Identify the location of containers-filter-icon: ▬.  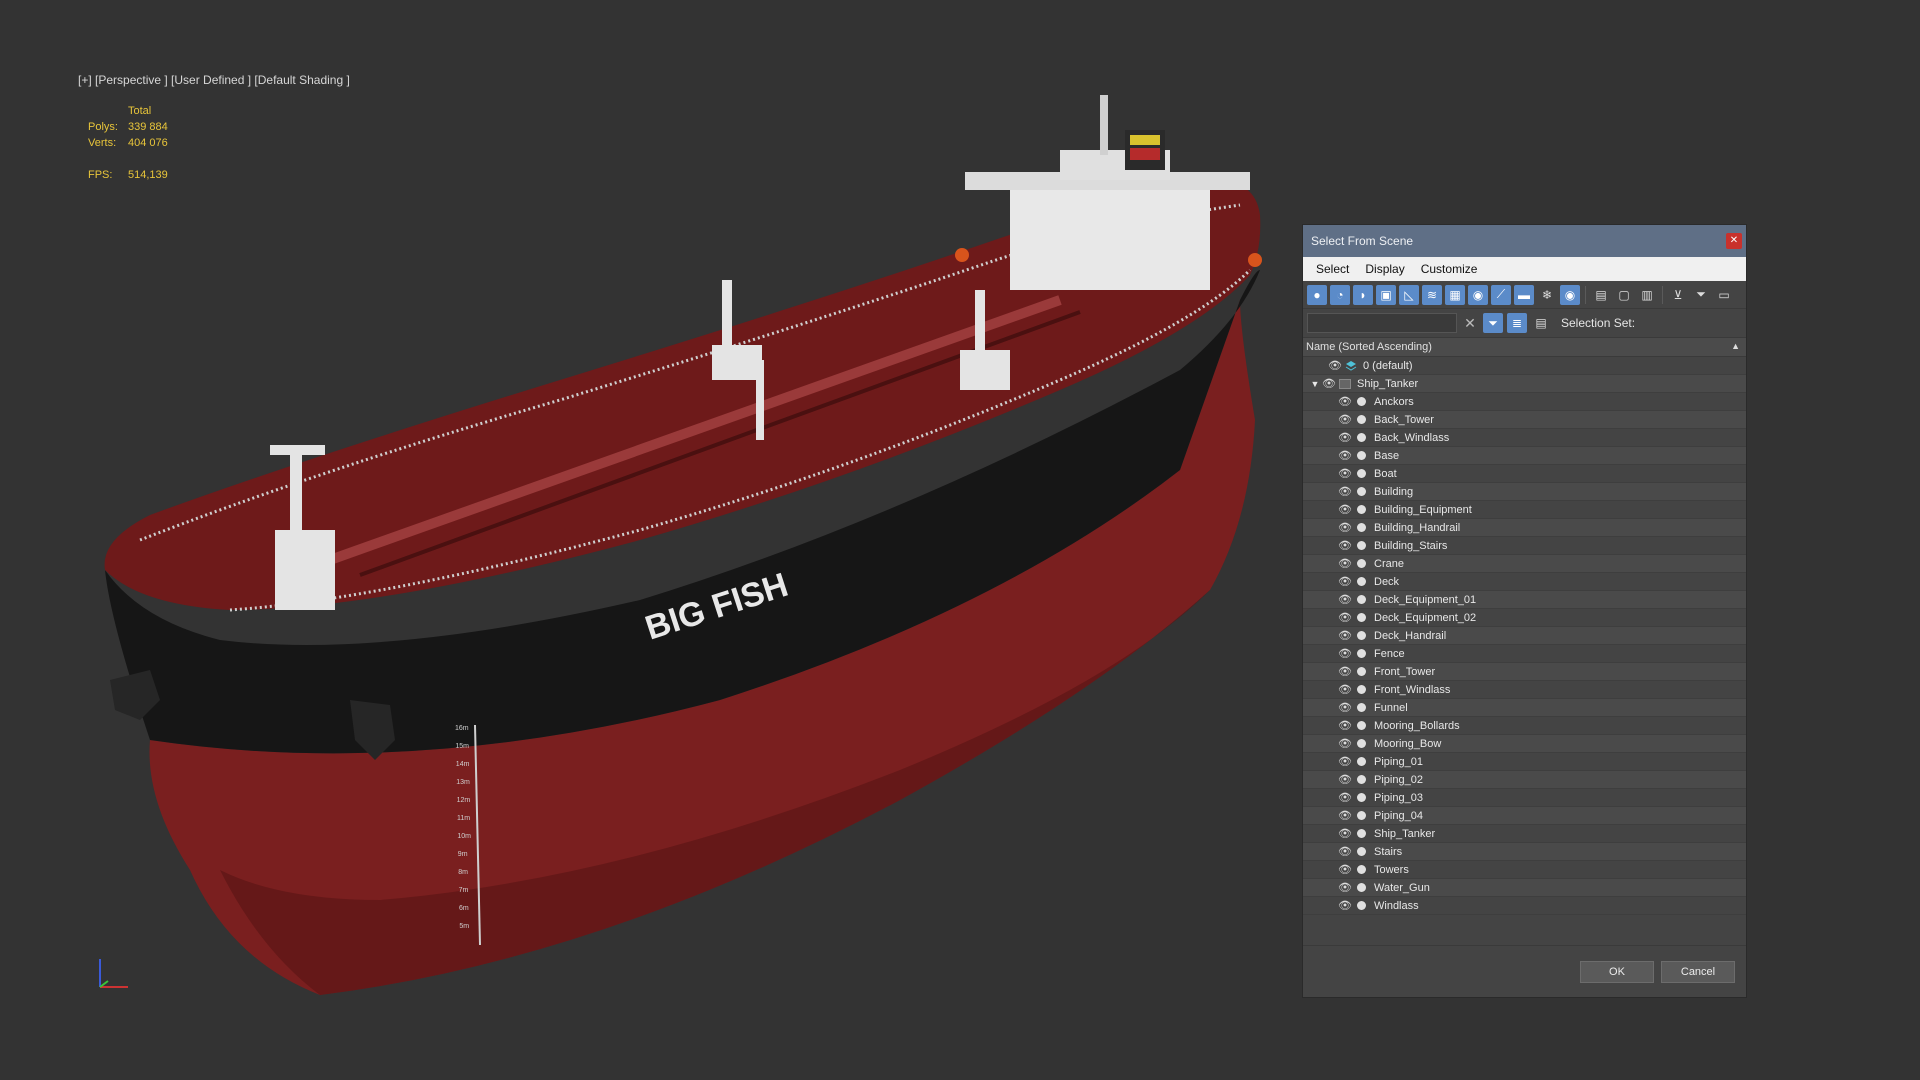
(1524, 294).